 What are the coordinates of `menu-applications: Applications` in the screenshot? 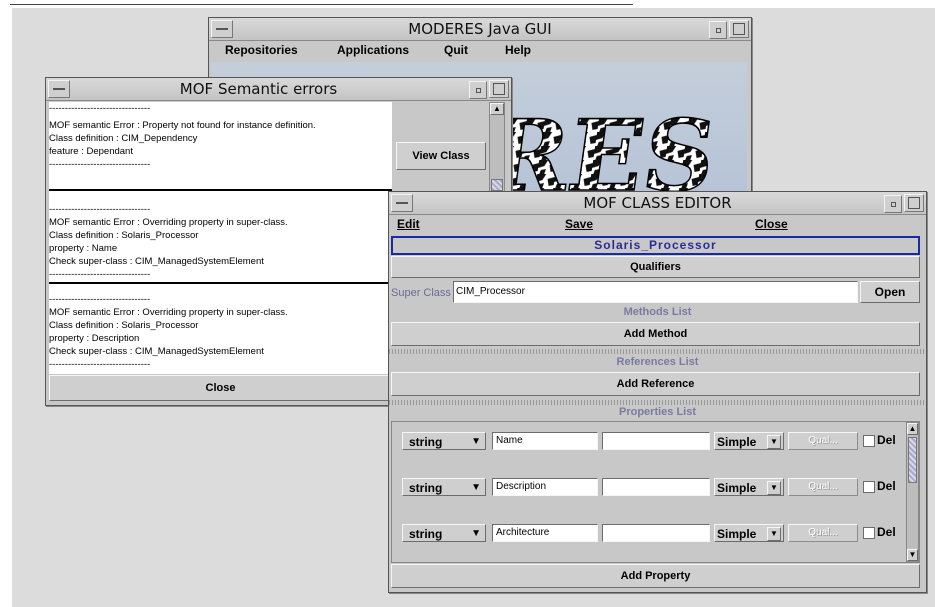 It's located at (373, 50).